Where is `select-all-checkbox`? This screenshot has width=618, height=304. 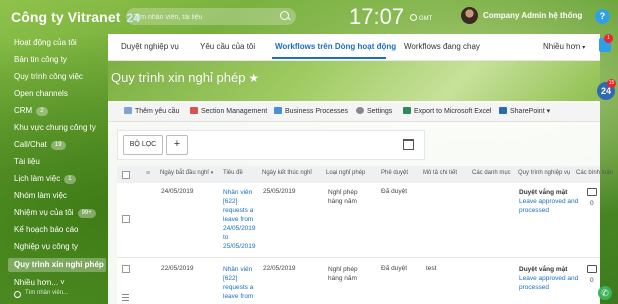 select-all-checkbox is located at coordinates (126, 175).